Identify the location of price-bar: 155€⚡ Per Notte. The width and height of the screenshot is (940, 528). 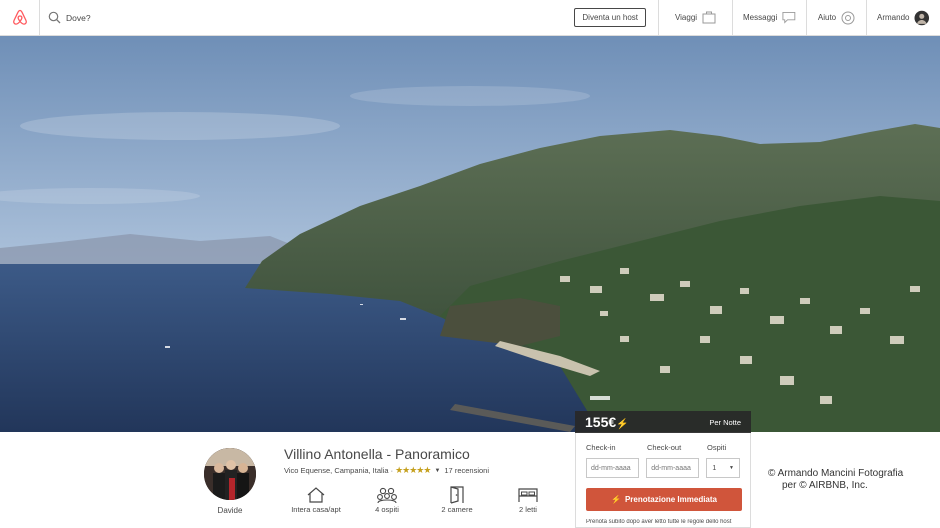
(663, 422).